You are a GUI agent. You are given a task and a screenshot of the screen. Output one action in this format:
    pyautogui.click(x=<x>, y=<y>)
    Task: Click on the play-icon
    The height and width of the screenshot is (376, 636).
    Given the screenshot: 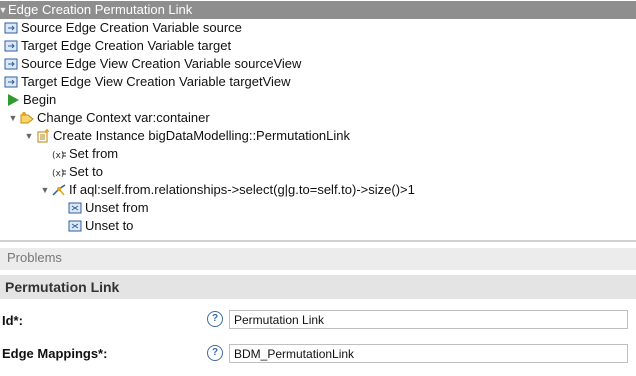 What is the action you would take?
    pyautogui.click(x=13, y=100)
    